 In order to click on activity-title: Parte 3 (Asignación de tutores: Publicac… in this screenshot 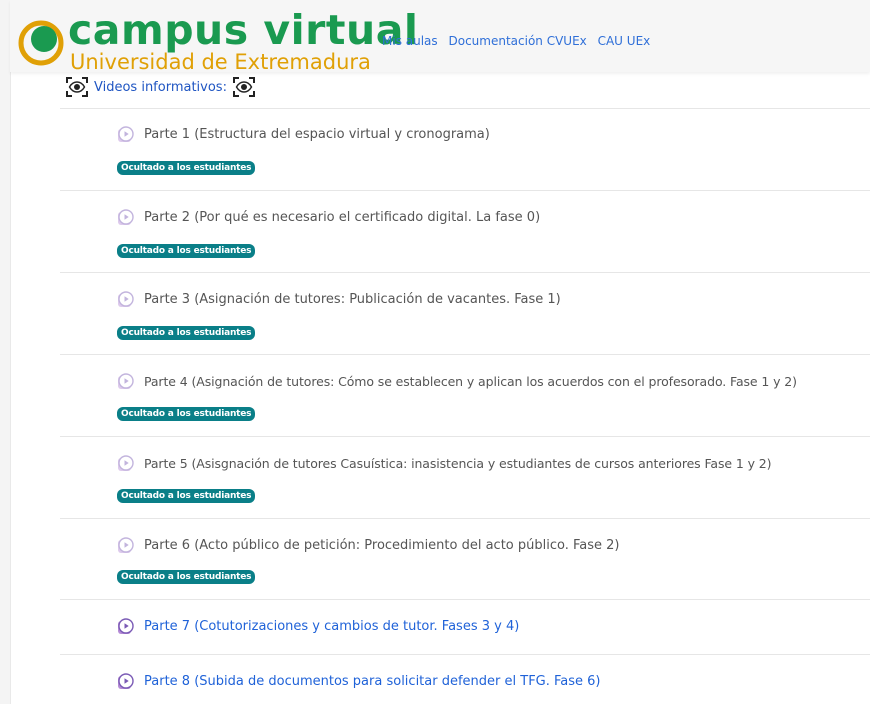, I will do `click(352, 299)`.